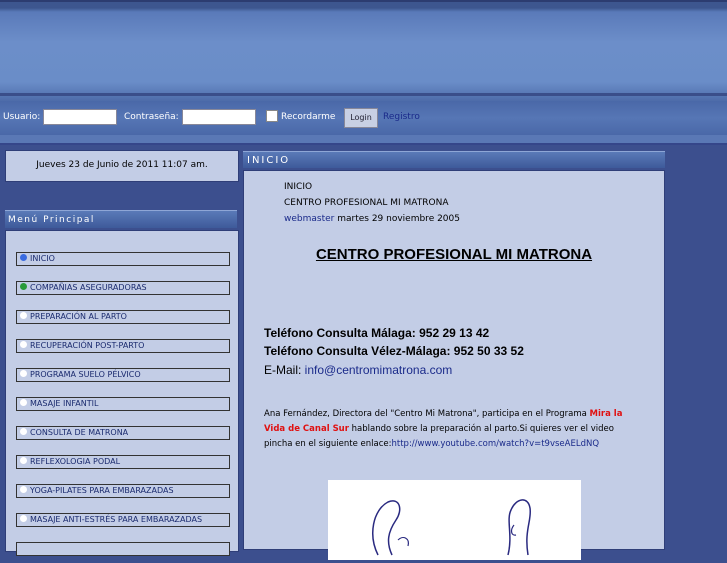  I want to click on menu-item-masaje-infantil: MASAJE INFANTIL, so click(123, 404).